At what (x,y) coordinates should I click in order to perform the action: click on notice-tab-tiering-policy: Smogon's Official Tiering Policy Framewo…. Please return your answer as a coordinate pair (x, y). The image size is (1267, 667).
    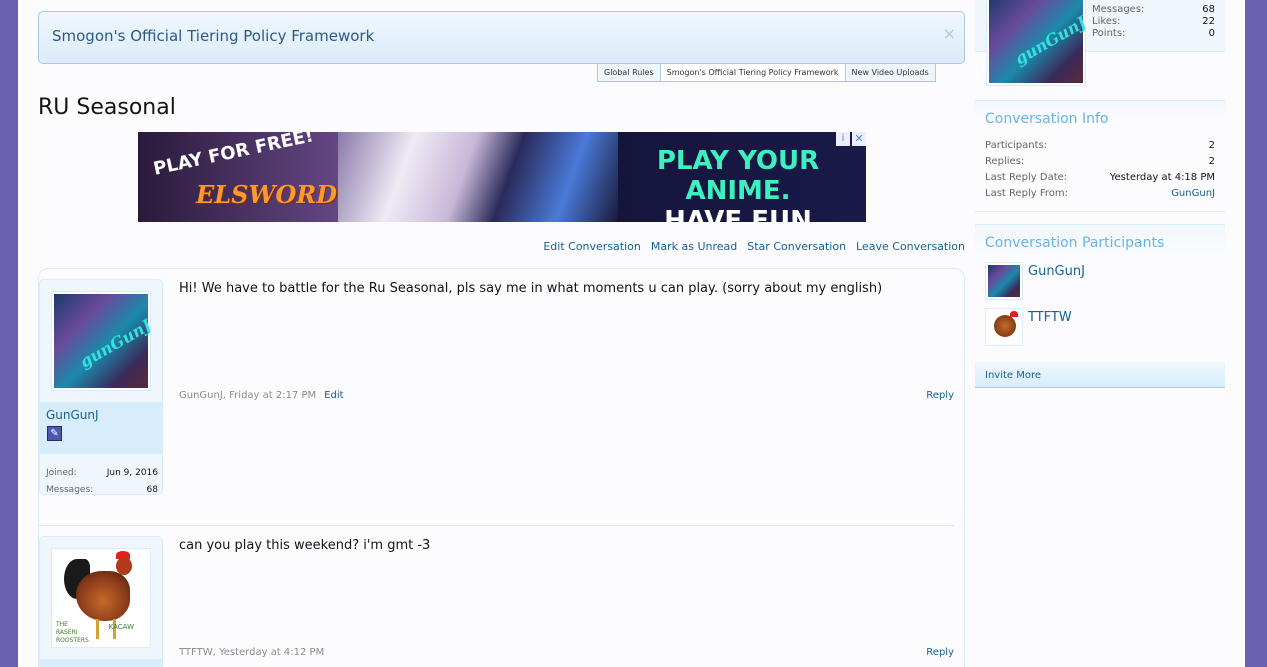
    Looking at the image, I should click on (752, 73).